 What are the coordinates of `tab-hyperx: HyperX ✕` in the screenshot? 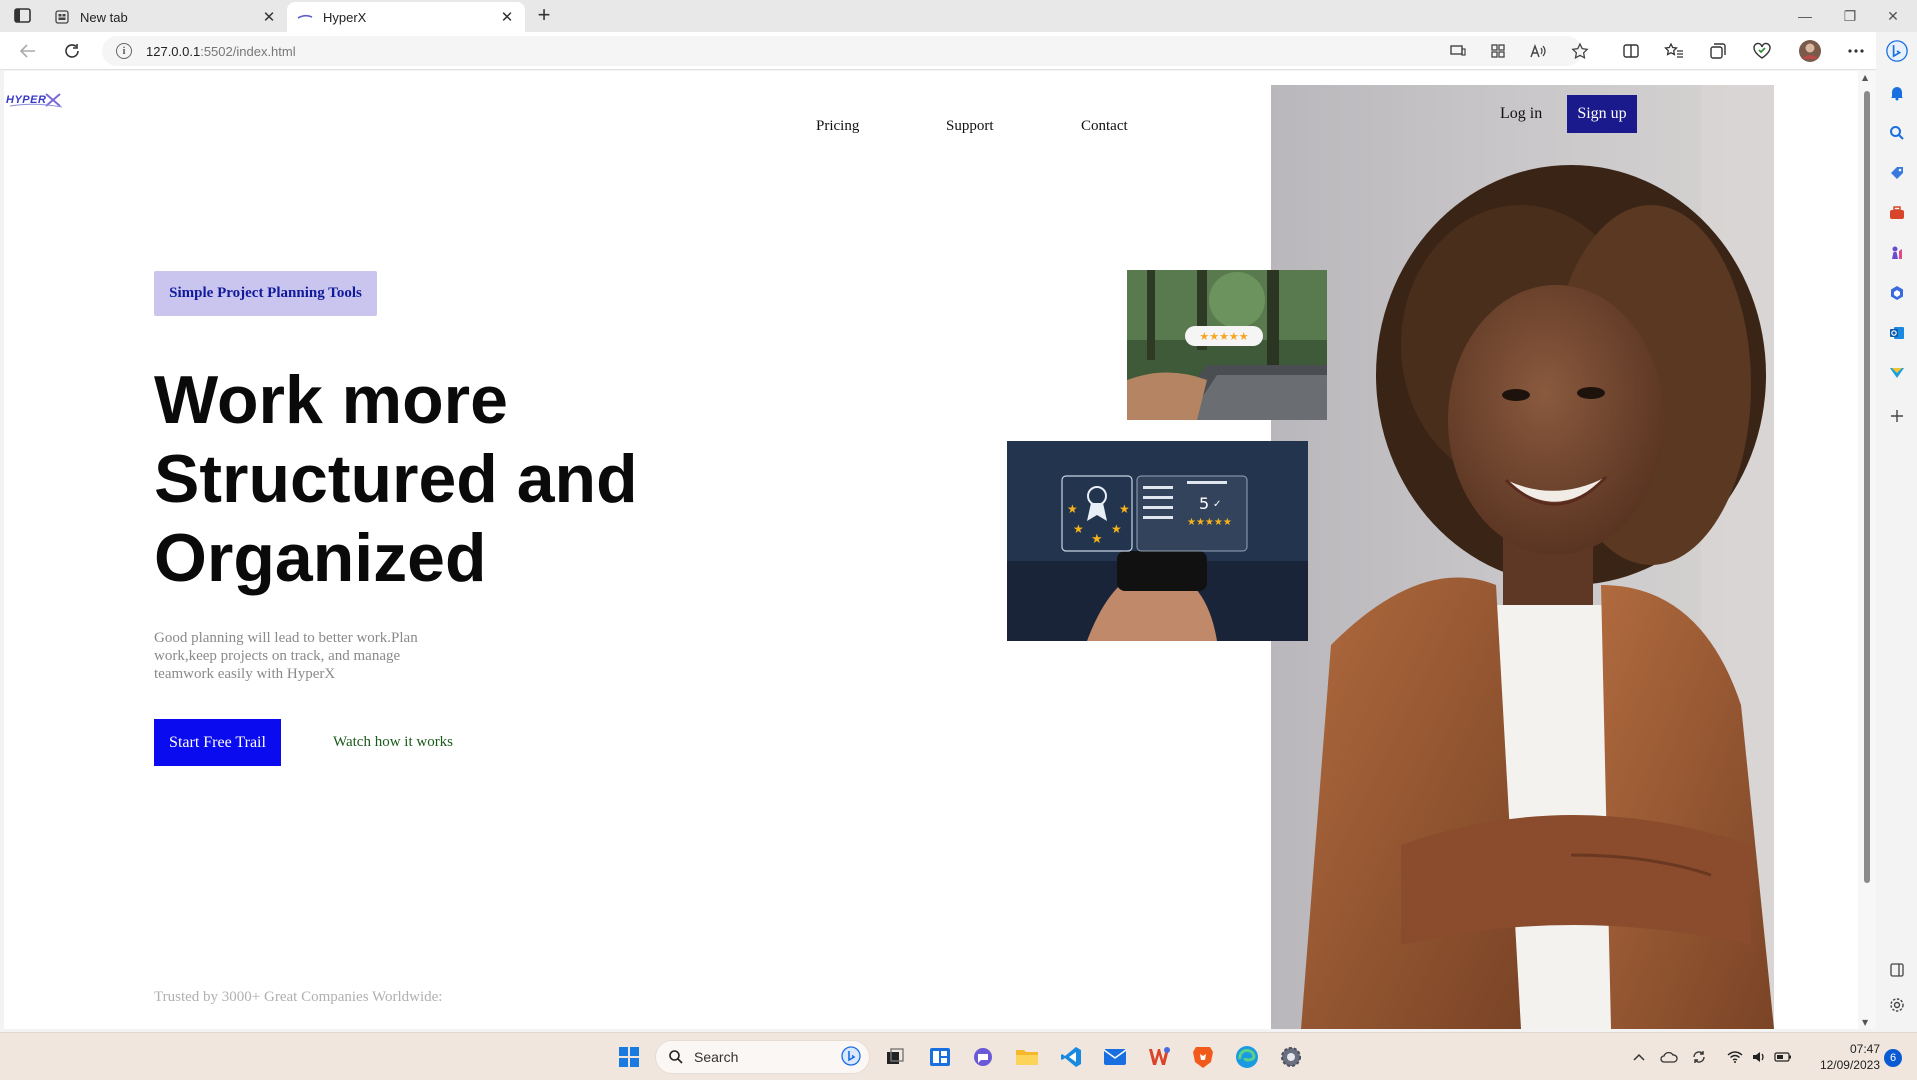 It's located at (406, 17).